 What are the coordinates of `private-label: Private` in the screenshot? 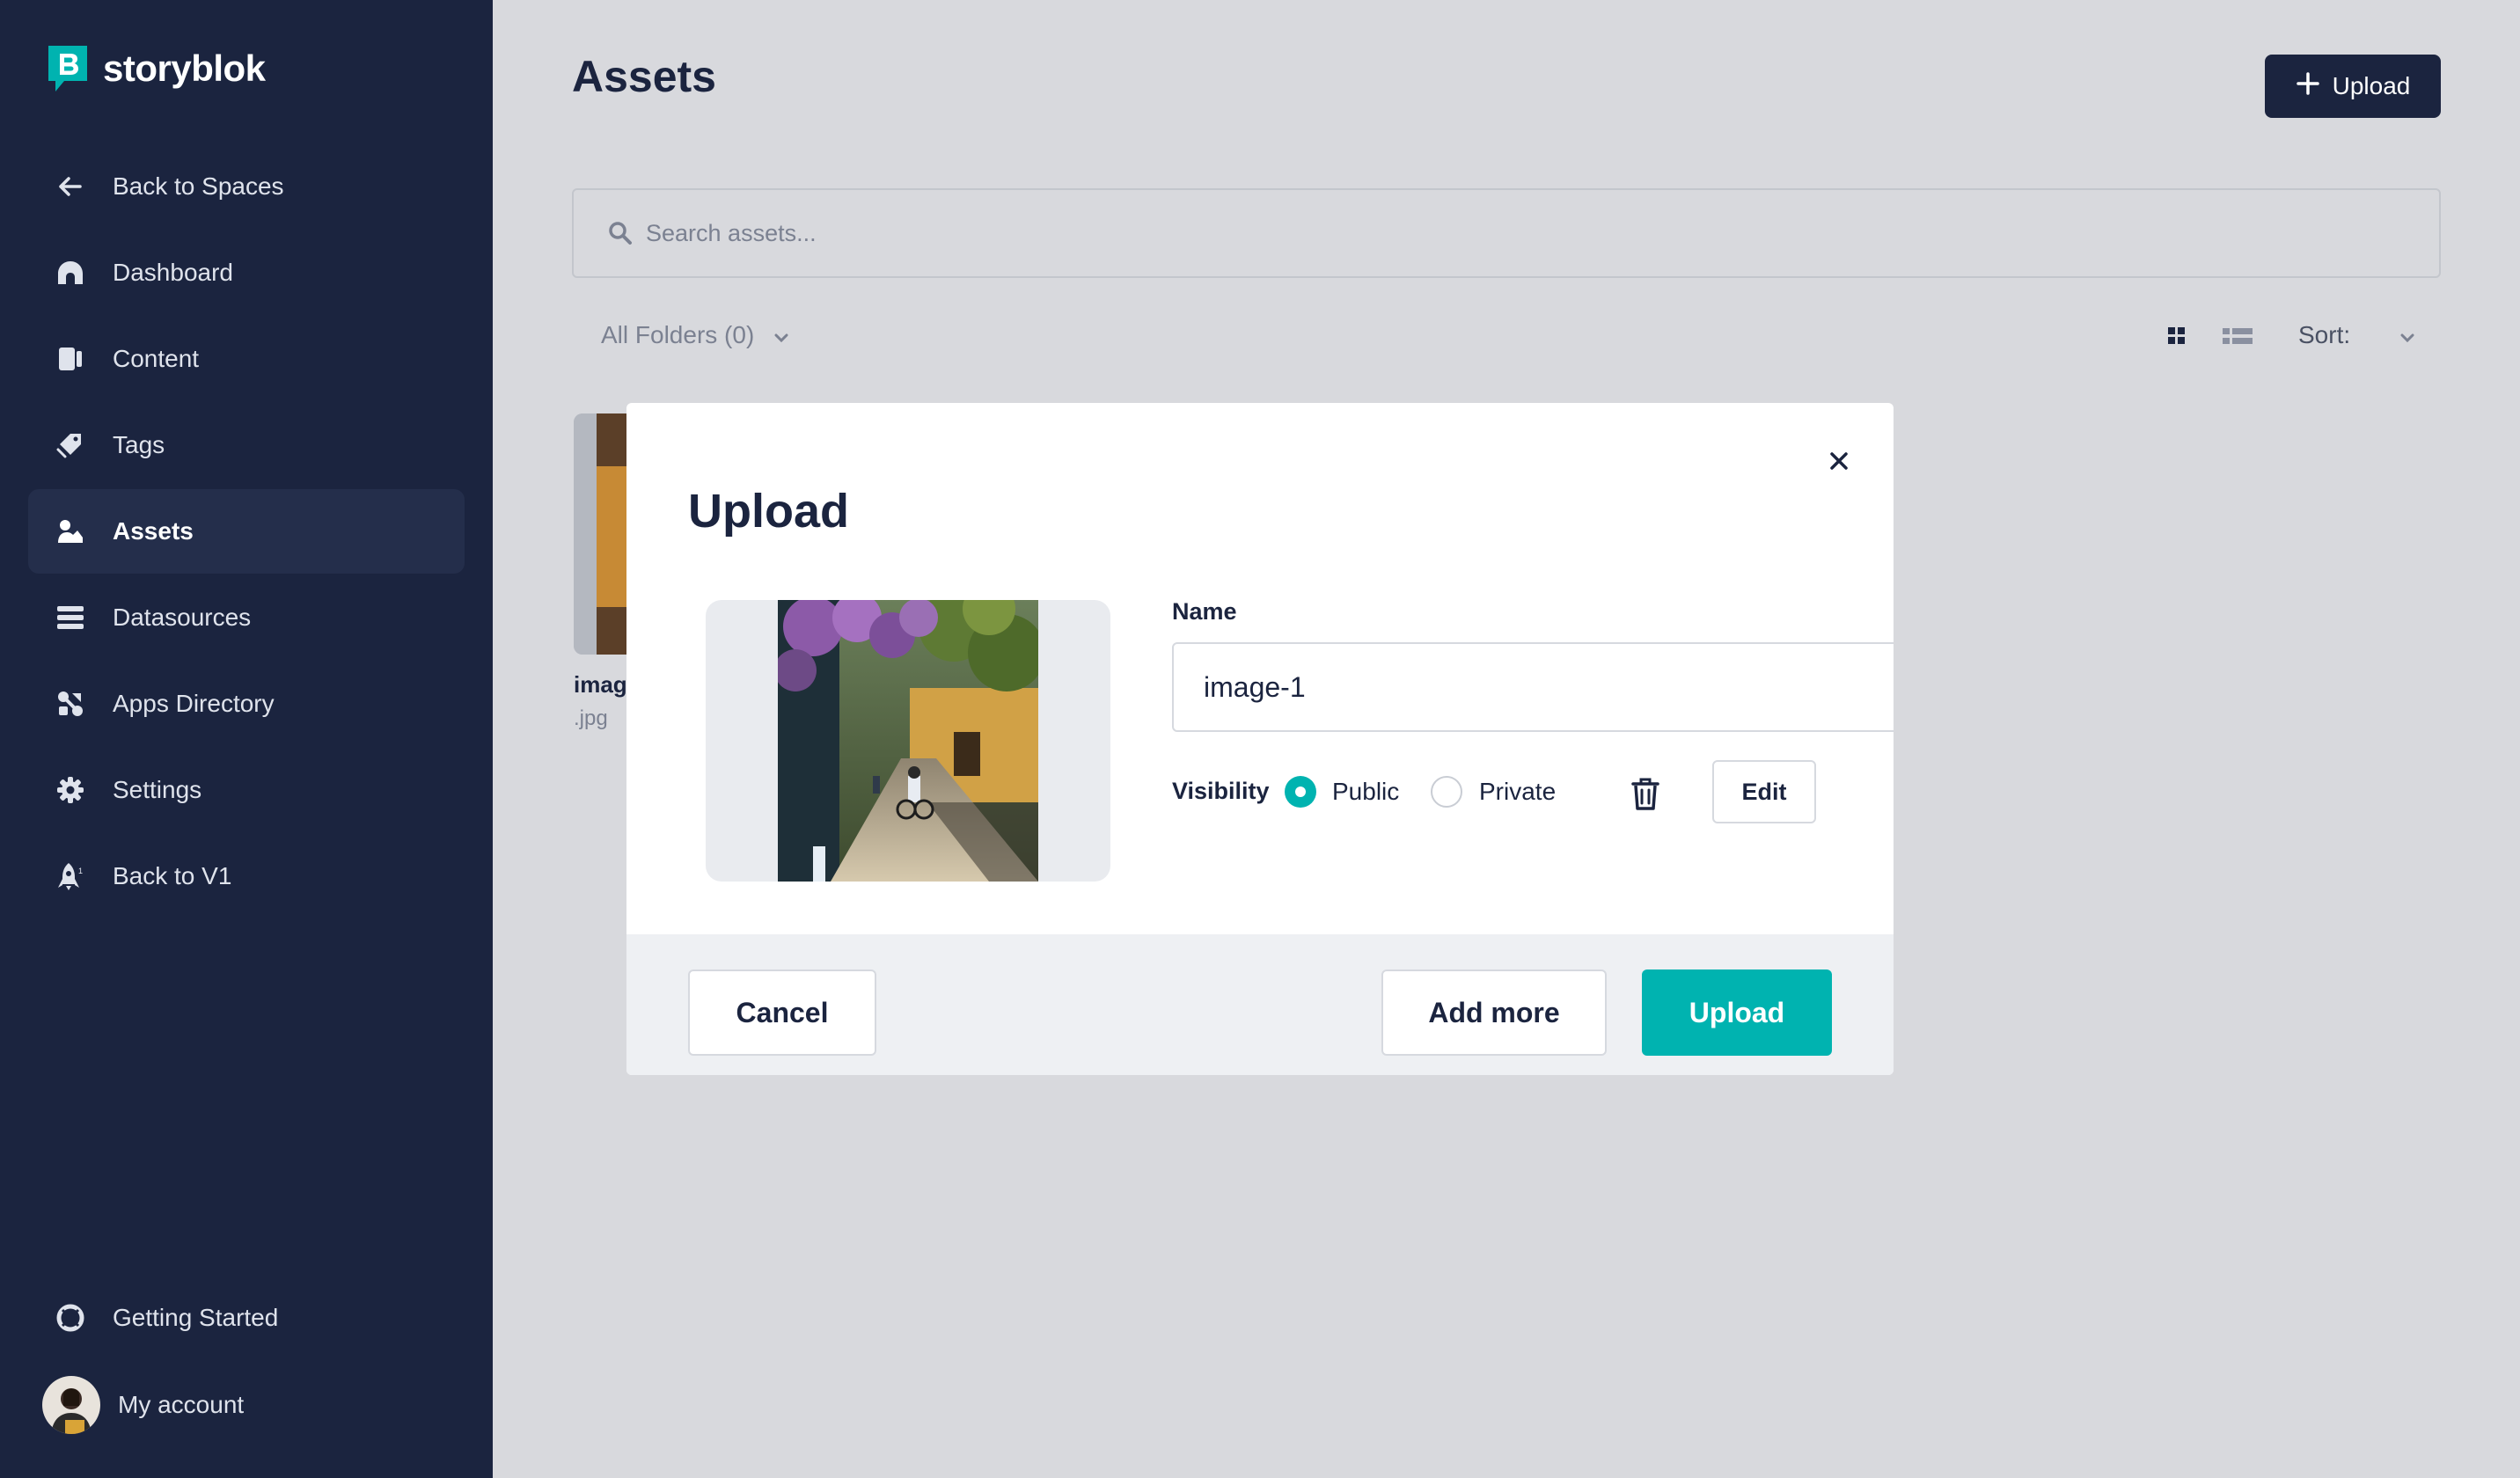 It's located at (1517, 792).